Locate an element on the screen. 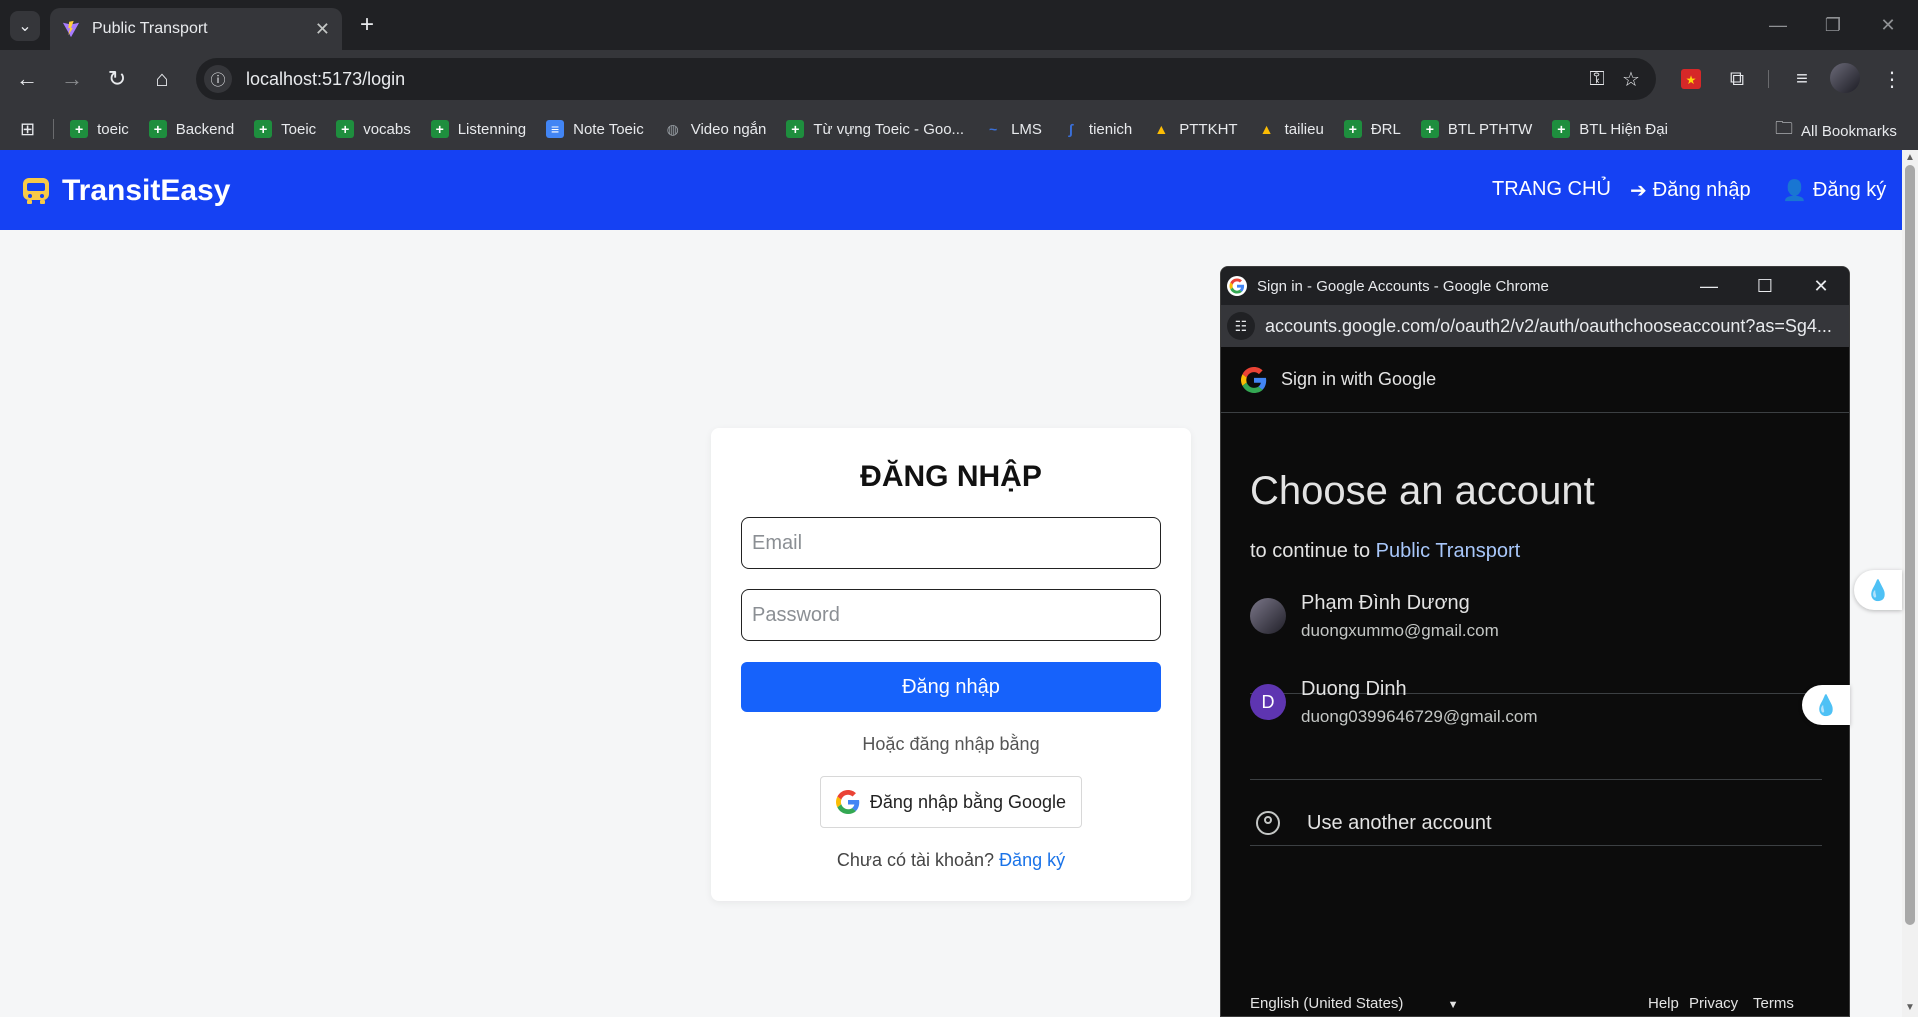 The image size is (1918, 1017). user-plus-icon: 👤 is located at coordinates (1794, 191).